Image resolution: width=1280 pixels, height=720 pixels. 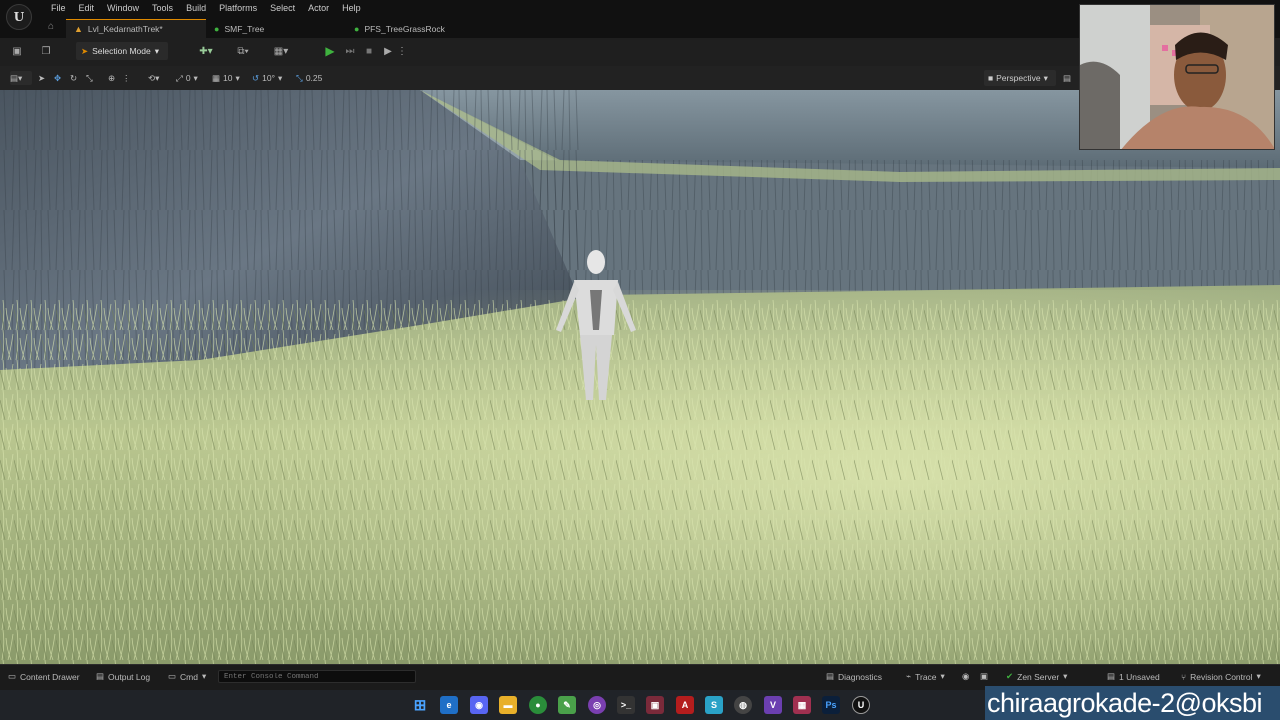 I want to click on more-icon: ⋮, so click(x=126, y=78).